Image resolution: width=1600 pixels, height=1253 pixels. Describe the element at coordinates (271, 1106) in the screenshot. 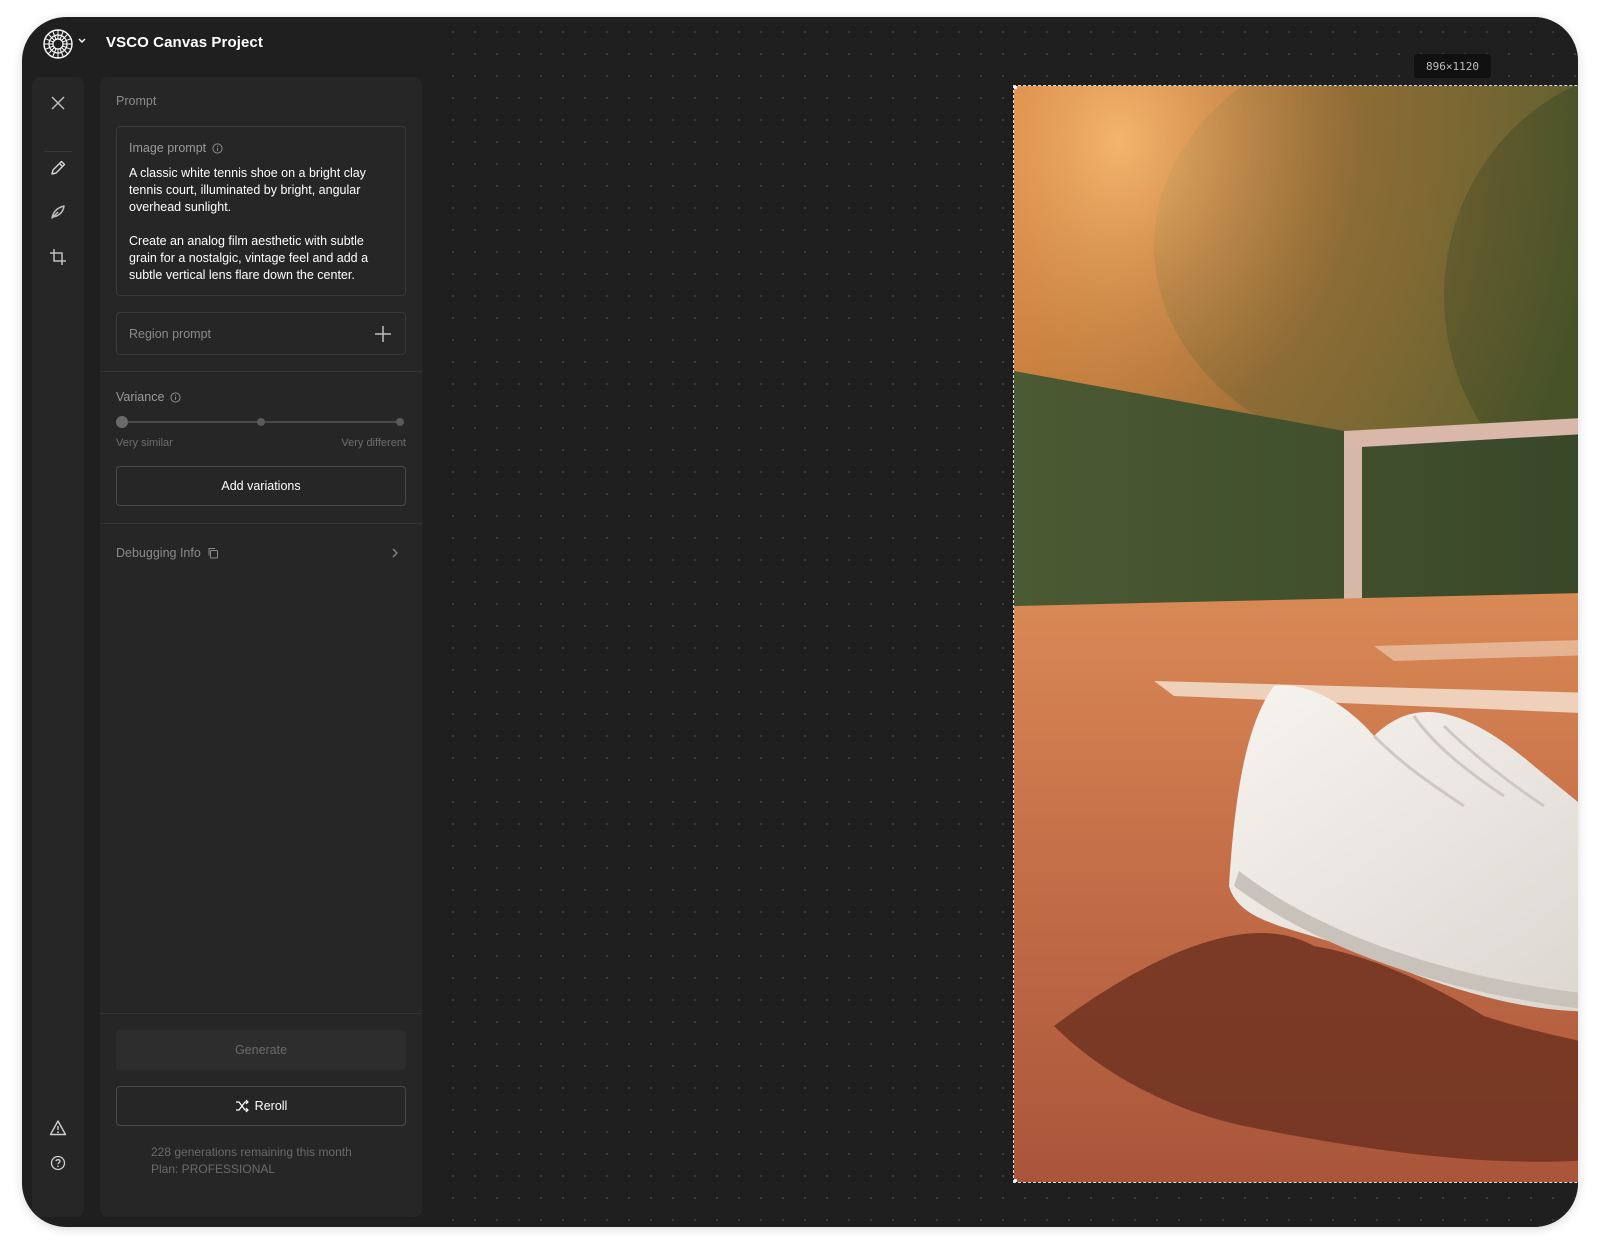

I see `reroll-label: Reroll` at that location.